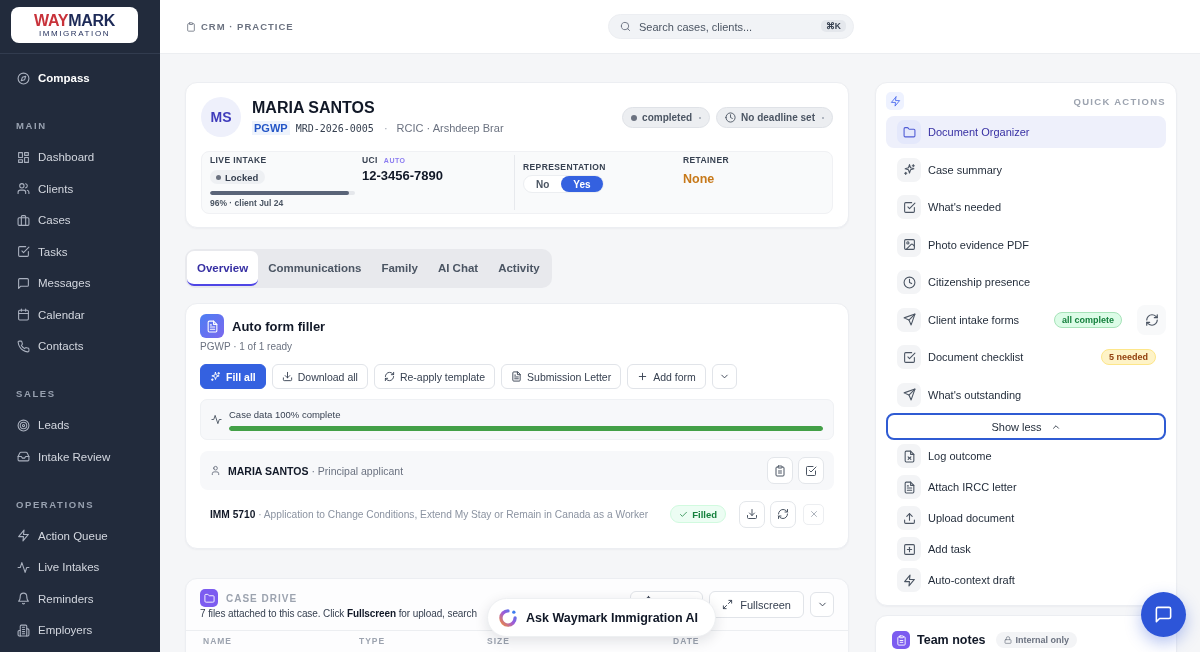 Image resolution: width=1200 pixels, height=652 pixels. I want to click on nav-section-heading: MAIN, so click(31, 126).